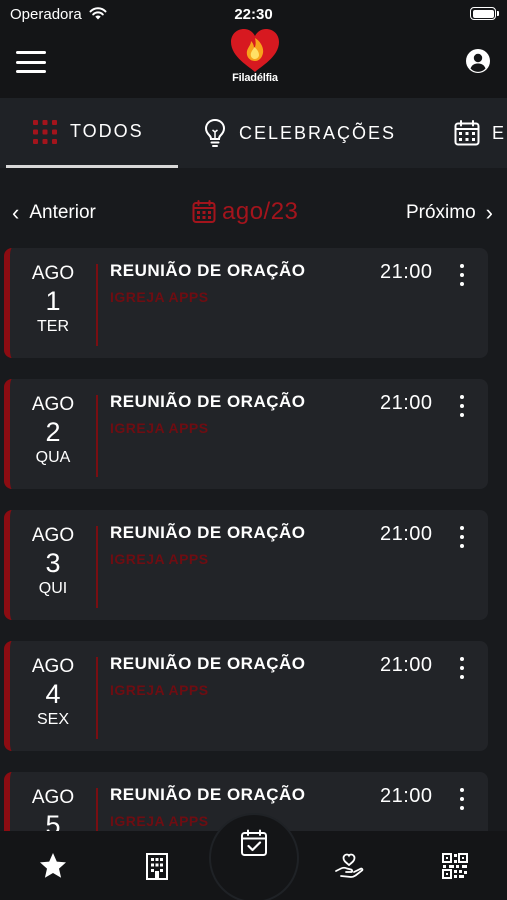 This screenshot has height=900, width=507. I want to click on calendar-check-icon, so click(254, 842).